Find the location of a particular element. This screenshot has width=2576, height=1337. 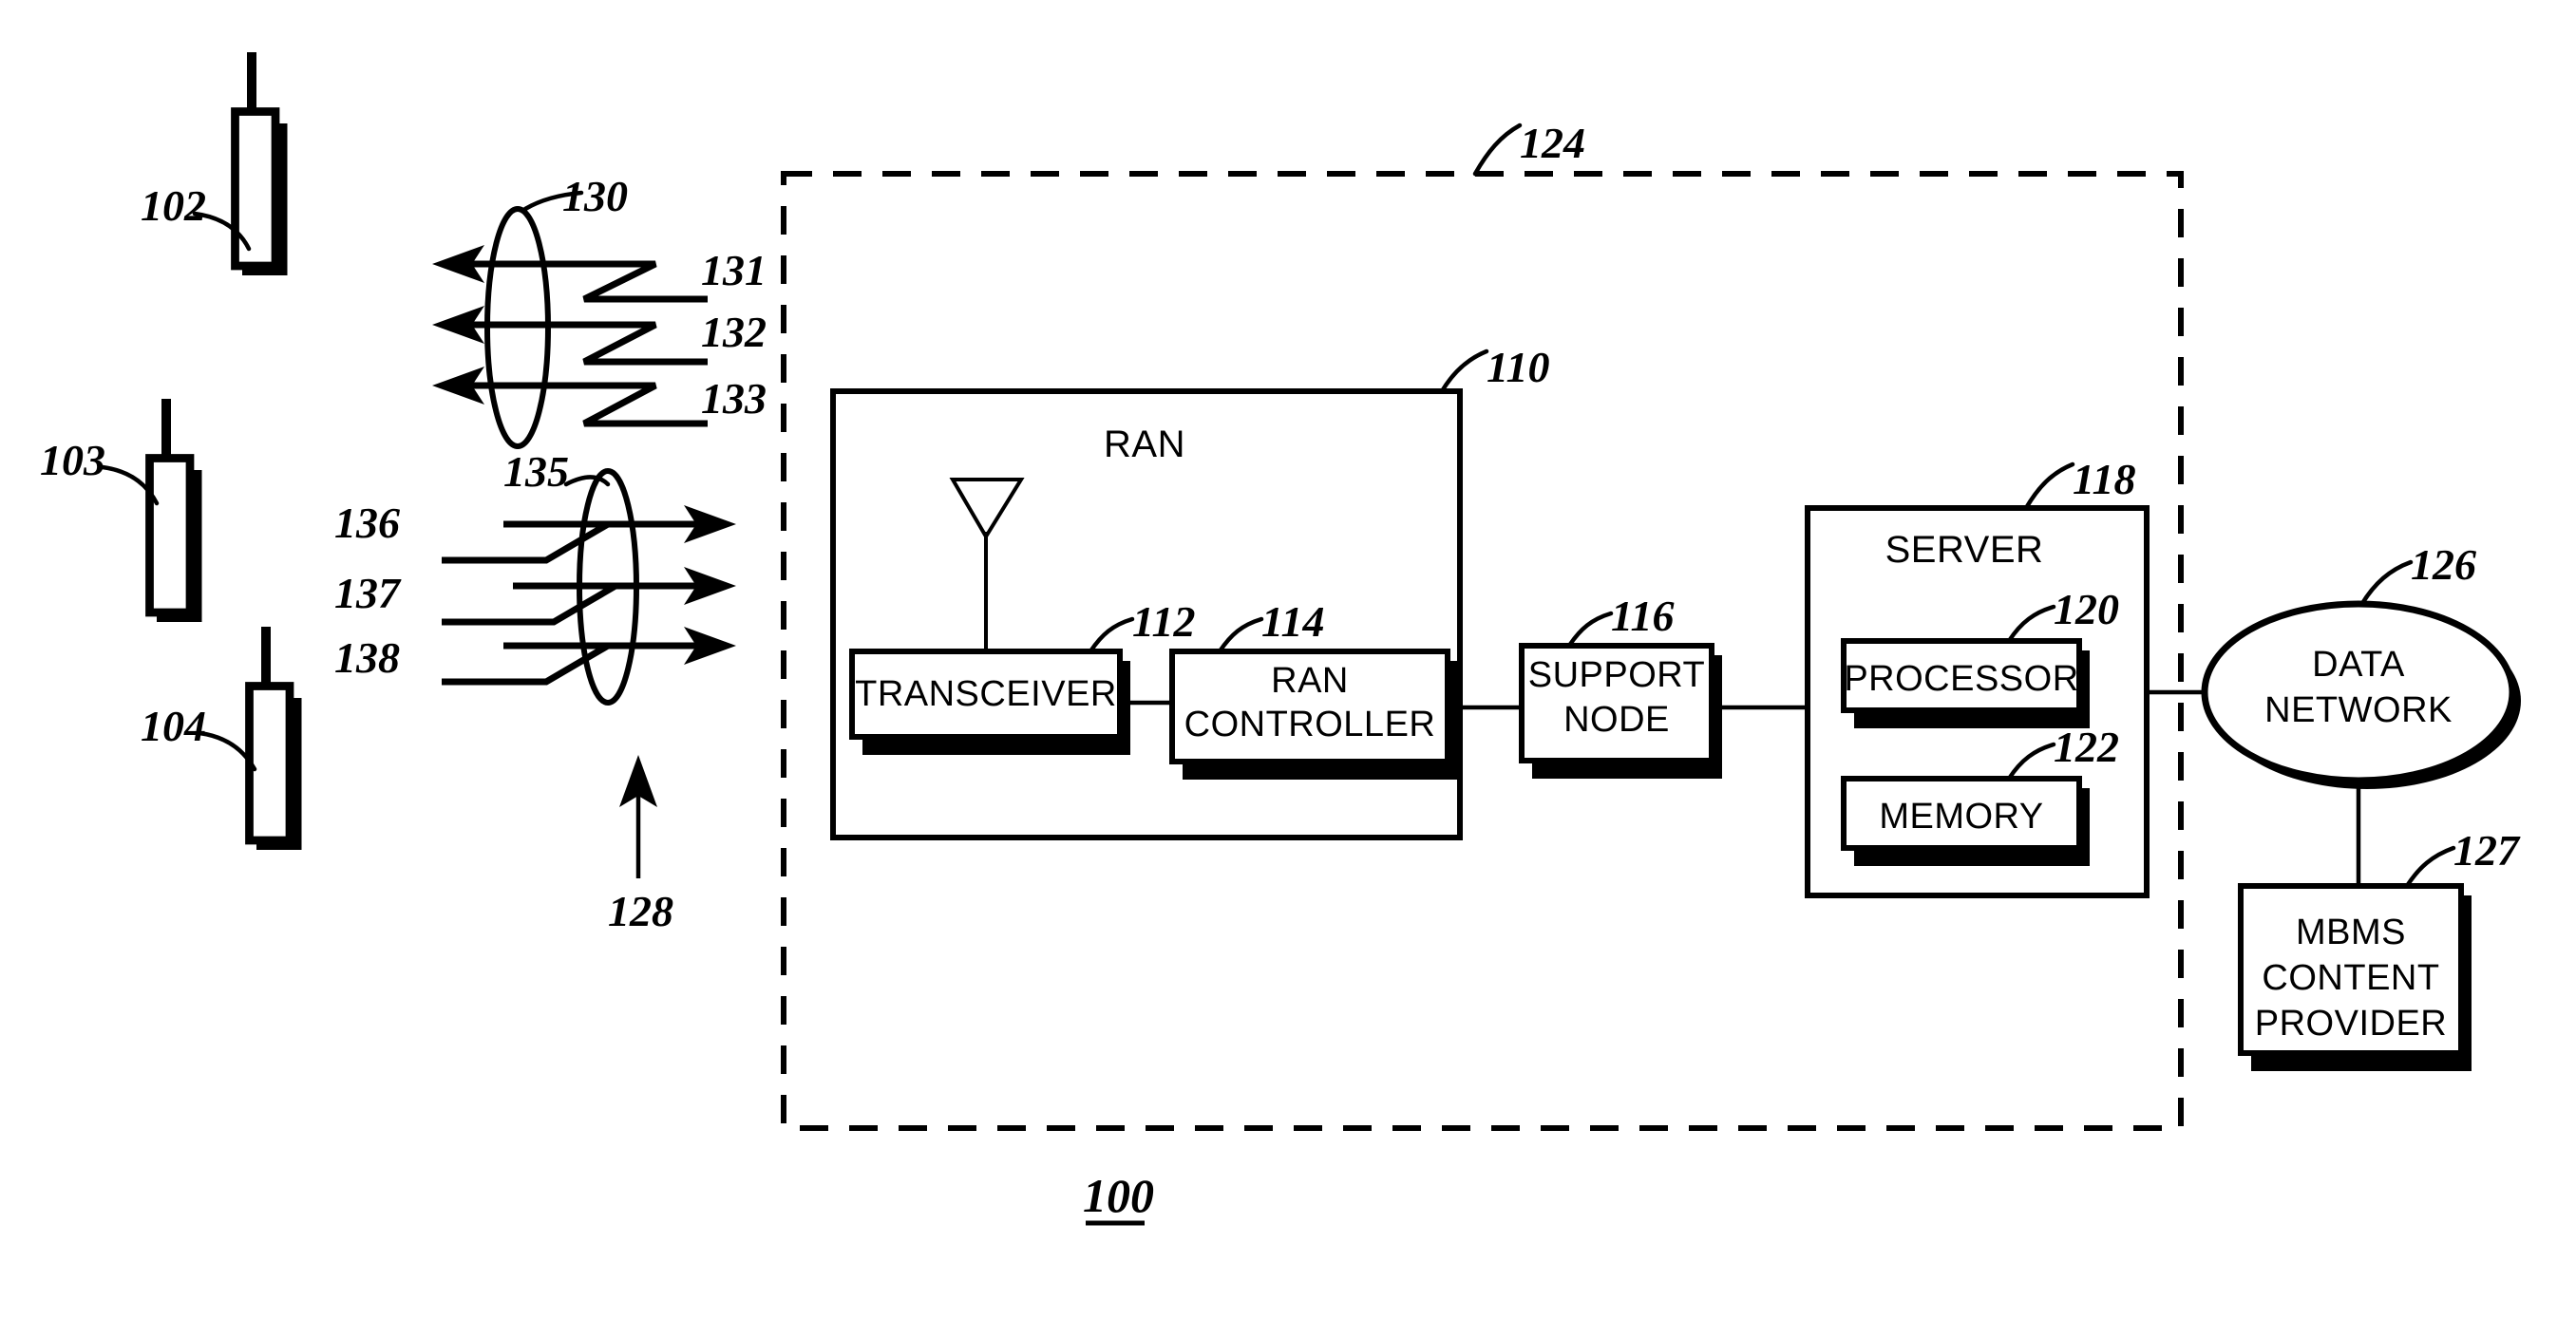

ref-103: 103 is located at coordinates (72, 460).